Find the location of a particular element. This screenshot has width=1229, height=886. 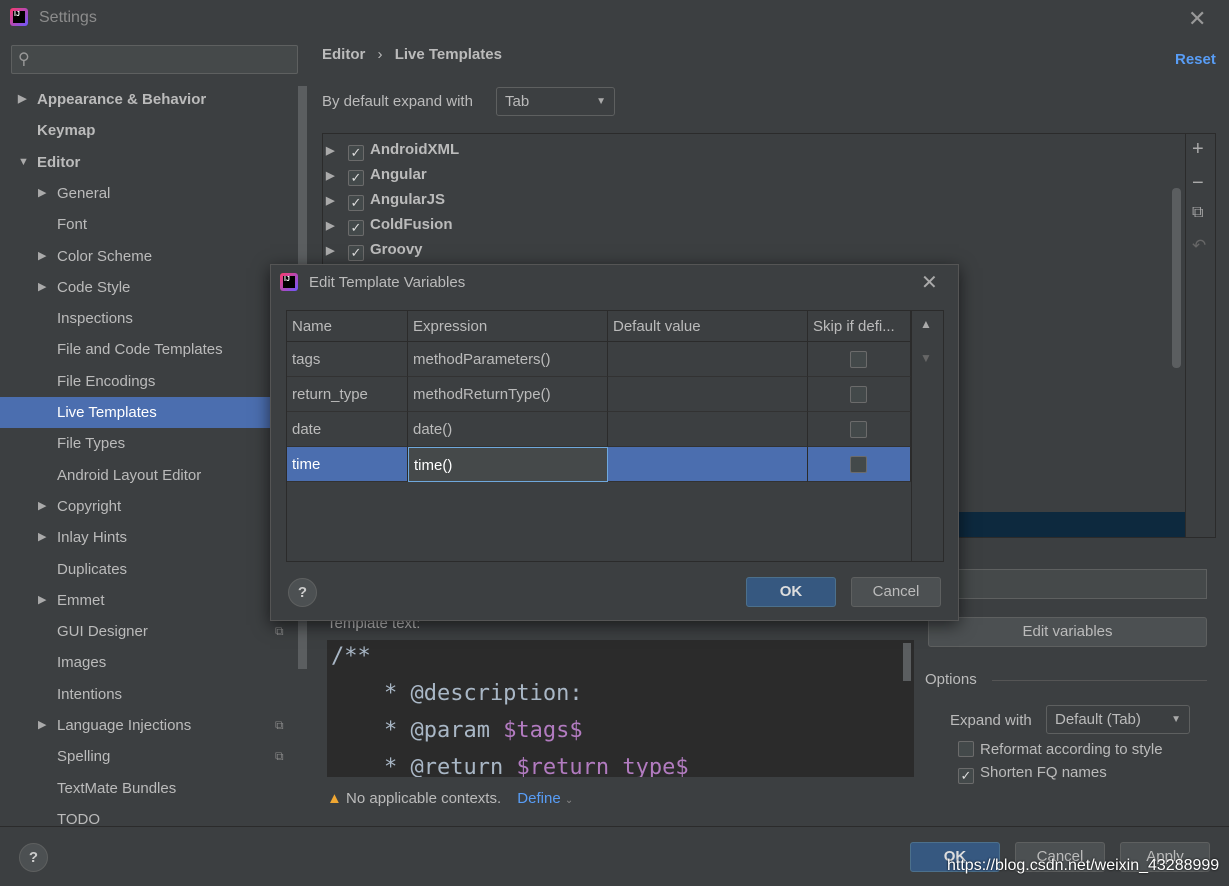

edit-variables-button: Edit variables is located at coordinates (1067, 632).